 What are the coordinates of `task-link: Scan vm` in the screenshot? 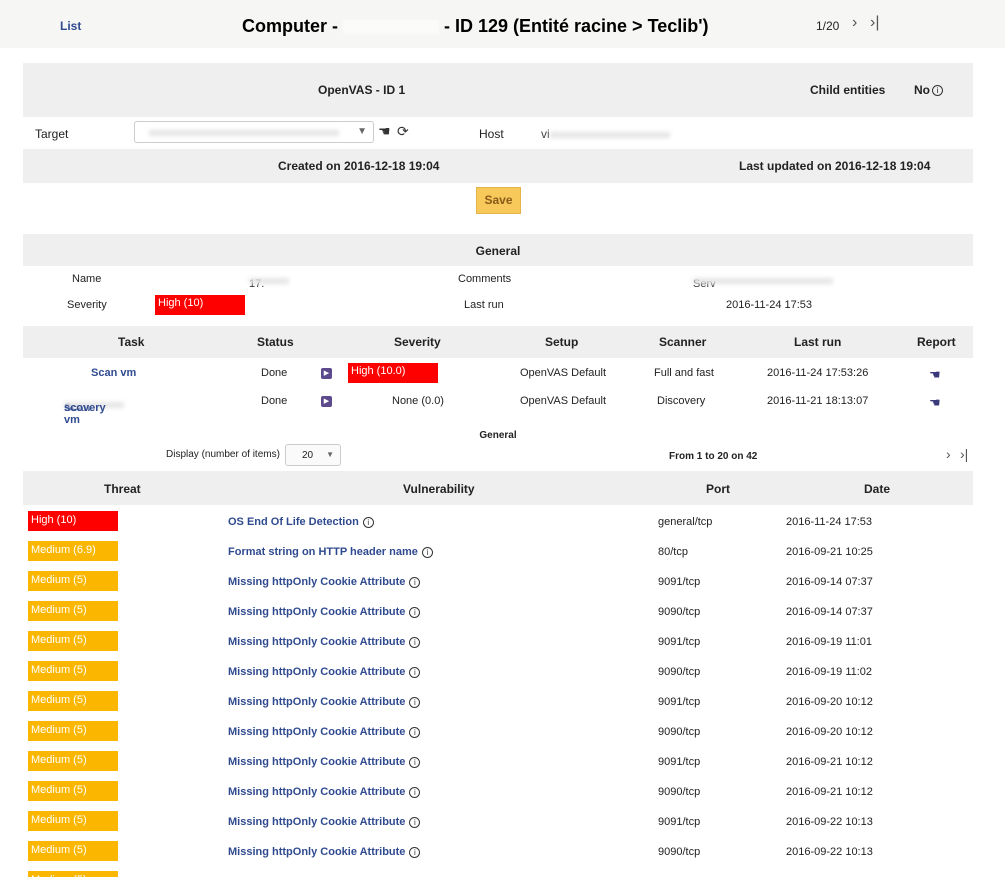 It's located at (113, 373).